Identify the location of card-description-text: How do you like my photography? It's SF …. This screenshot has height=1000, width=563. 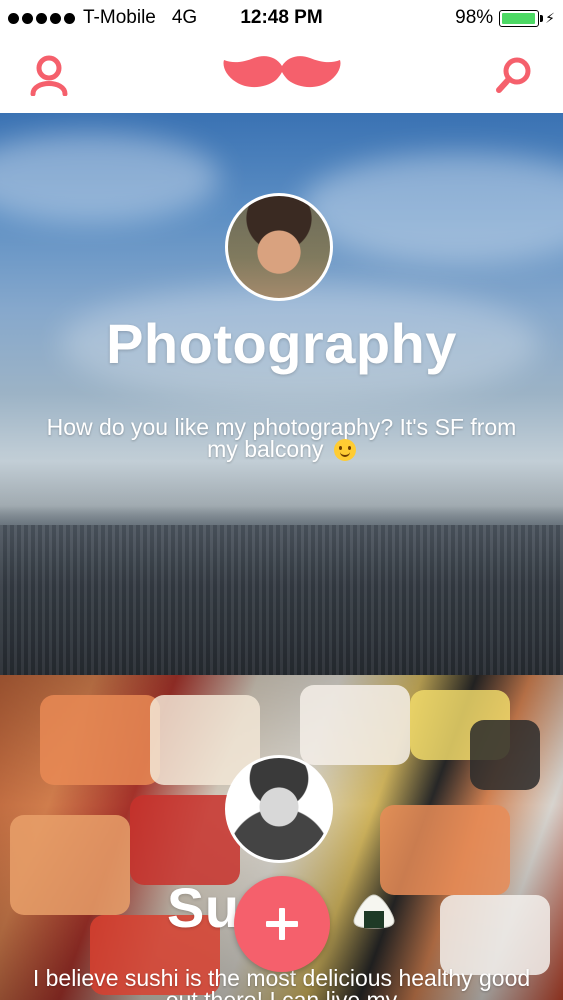
(281, 438).